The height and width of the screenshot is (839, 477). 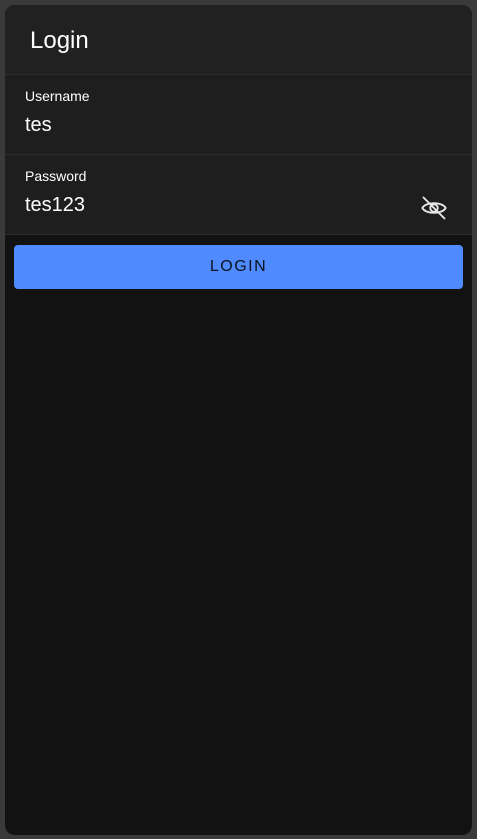 I want to click on username-field: Username, so click(x=238, y=115).